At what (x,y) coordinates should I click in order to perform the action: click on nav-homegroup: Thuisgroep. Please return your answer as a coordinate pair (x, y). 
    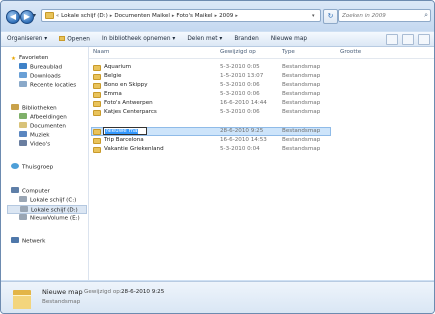
    Looking at the image, I should click on (32, 167).